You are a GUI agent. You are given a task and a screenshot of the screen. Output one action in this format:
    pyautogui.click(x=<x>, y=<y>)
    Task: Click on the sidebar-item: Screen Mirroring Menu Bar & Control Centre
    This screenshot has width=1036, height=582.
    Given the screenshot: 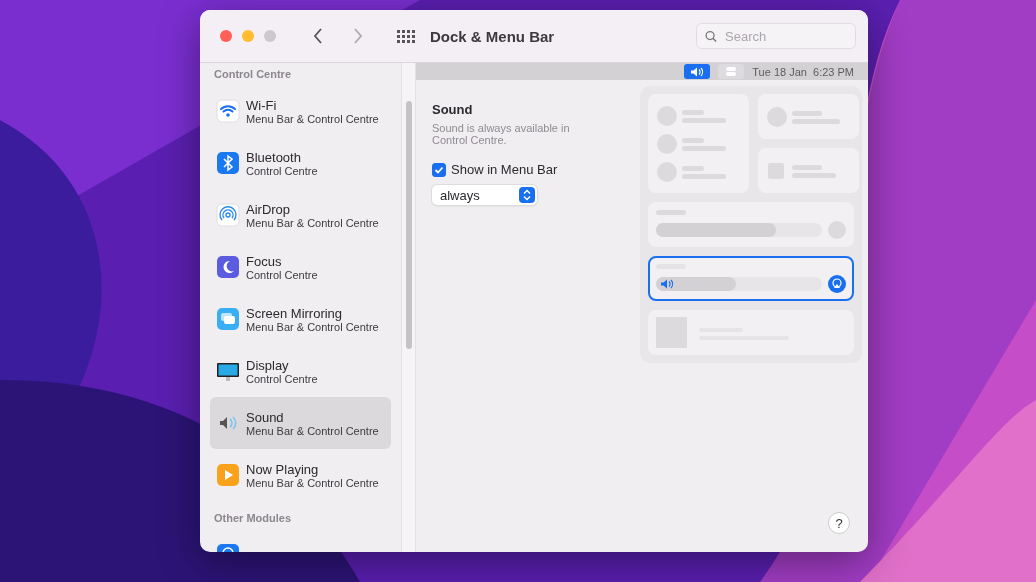 What is the action you would take?
    pyautogui.click(x=301, y=319)
    